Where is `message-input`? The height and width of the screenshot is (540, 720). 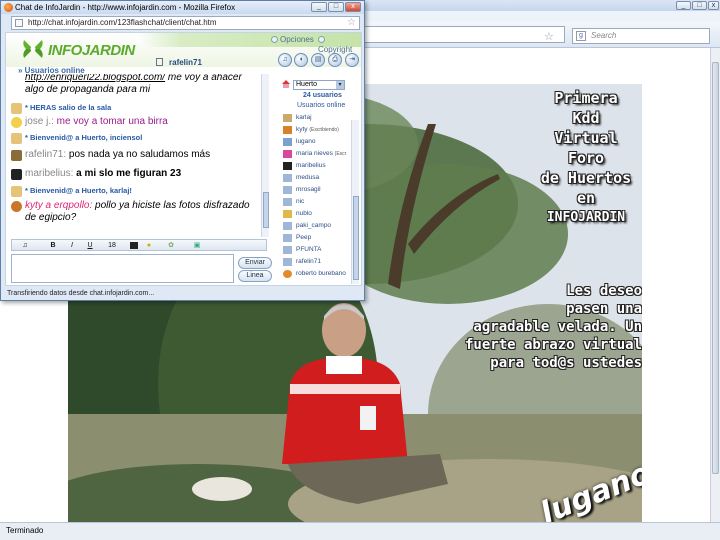
message-input is located at coordinates (122, 268).